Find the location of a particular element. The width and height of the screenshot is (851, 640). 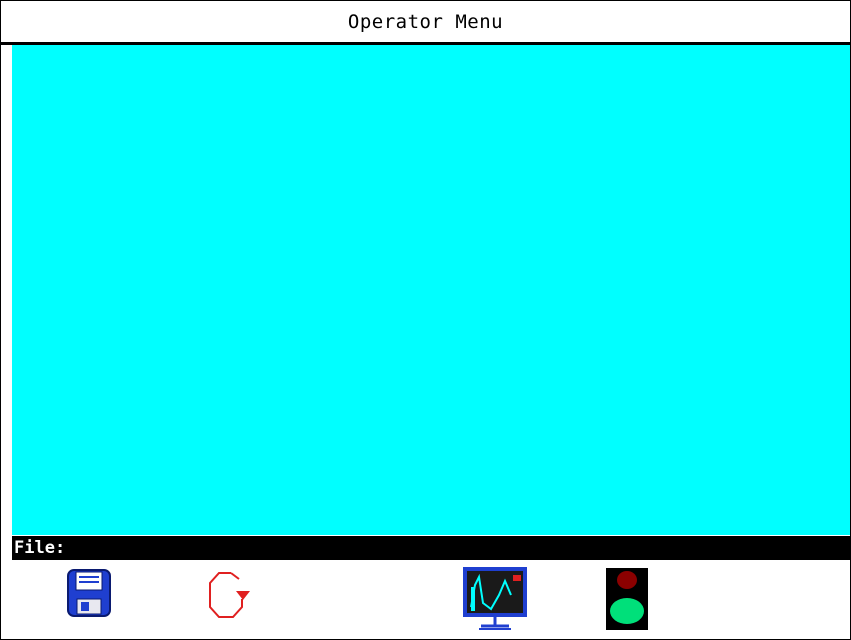

file-label: File: is located at coordinates (40, 548).